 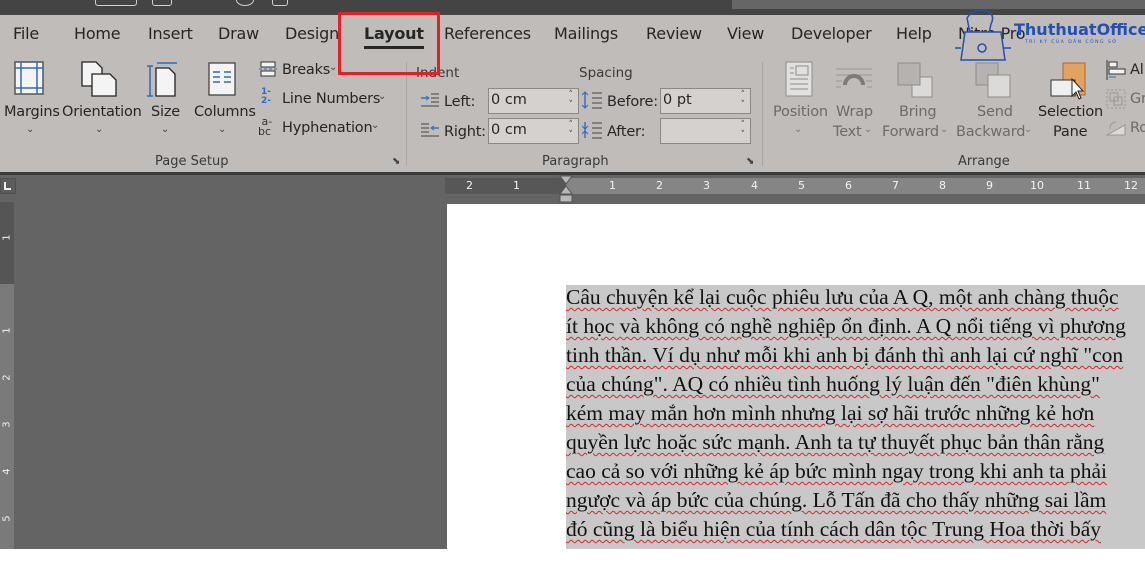 What do you see at coordinates (487, 33) in the screenshot?
I see `tab-references: References` at bounding box center [487, 33].